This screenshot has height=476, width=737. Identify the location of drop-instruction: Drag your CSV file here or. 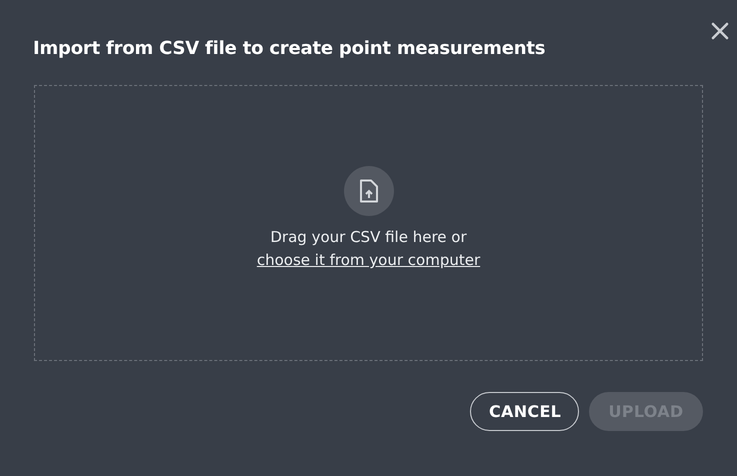
(368, 237).